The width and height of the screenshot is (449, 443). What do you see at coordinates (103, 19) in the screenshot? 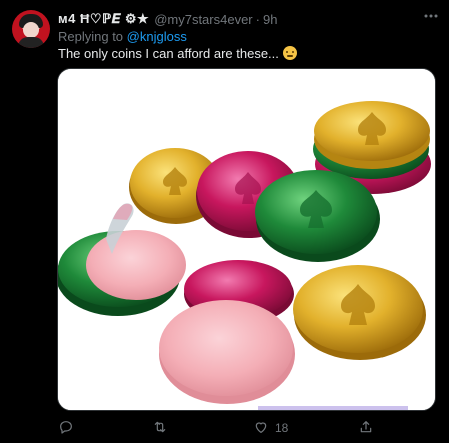
I see `display-name: ᴍ4 Ħ♡ℙ𝑬 ⚙★` at bounding box center [103, 19].